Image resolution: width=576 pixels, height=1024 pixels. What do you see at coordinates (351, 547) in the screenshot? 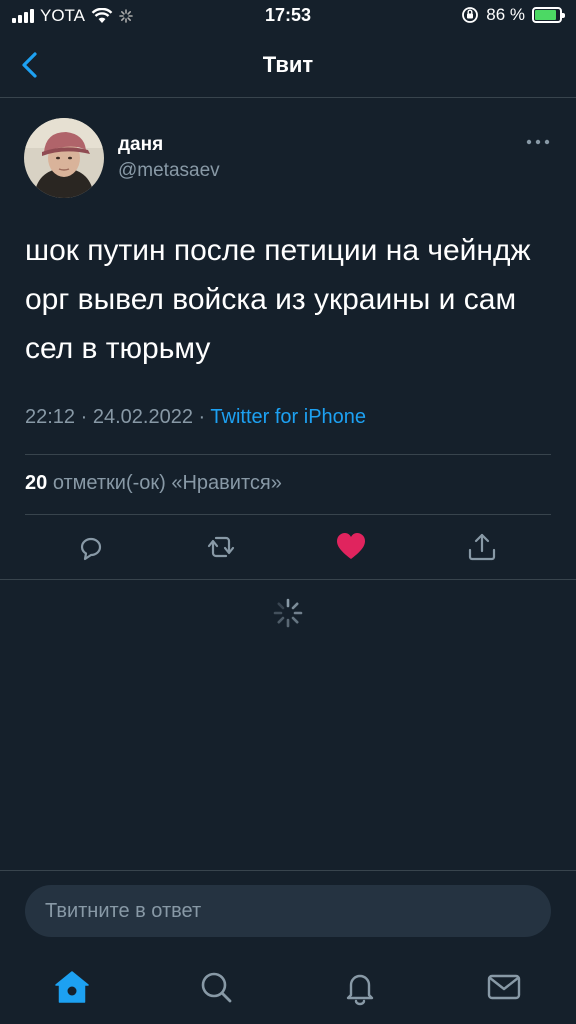
I see `heart-icon` at bounding box center [351, 547].